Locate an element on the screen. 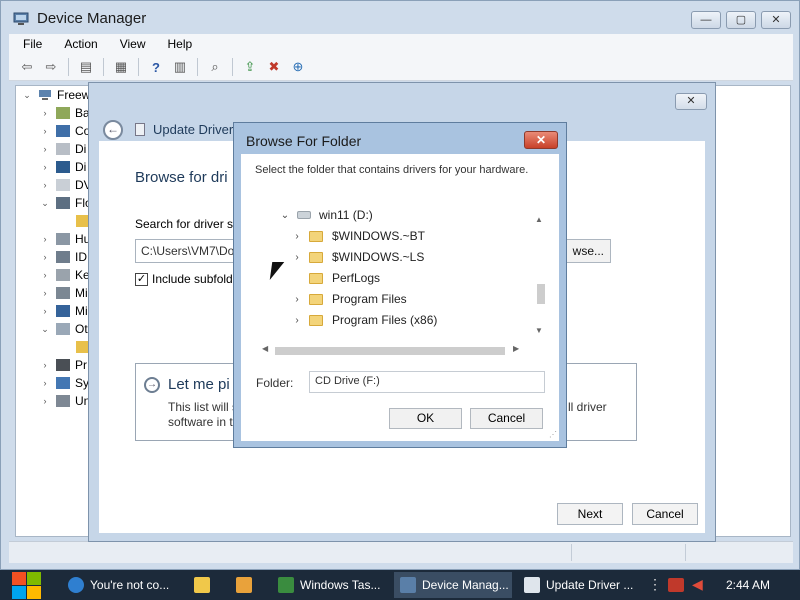  folder-input: CD Drive (F:) is located at coordinates (427, 382).